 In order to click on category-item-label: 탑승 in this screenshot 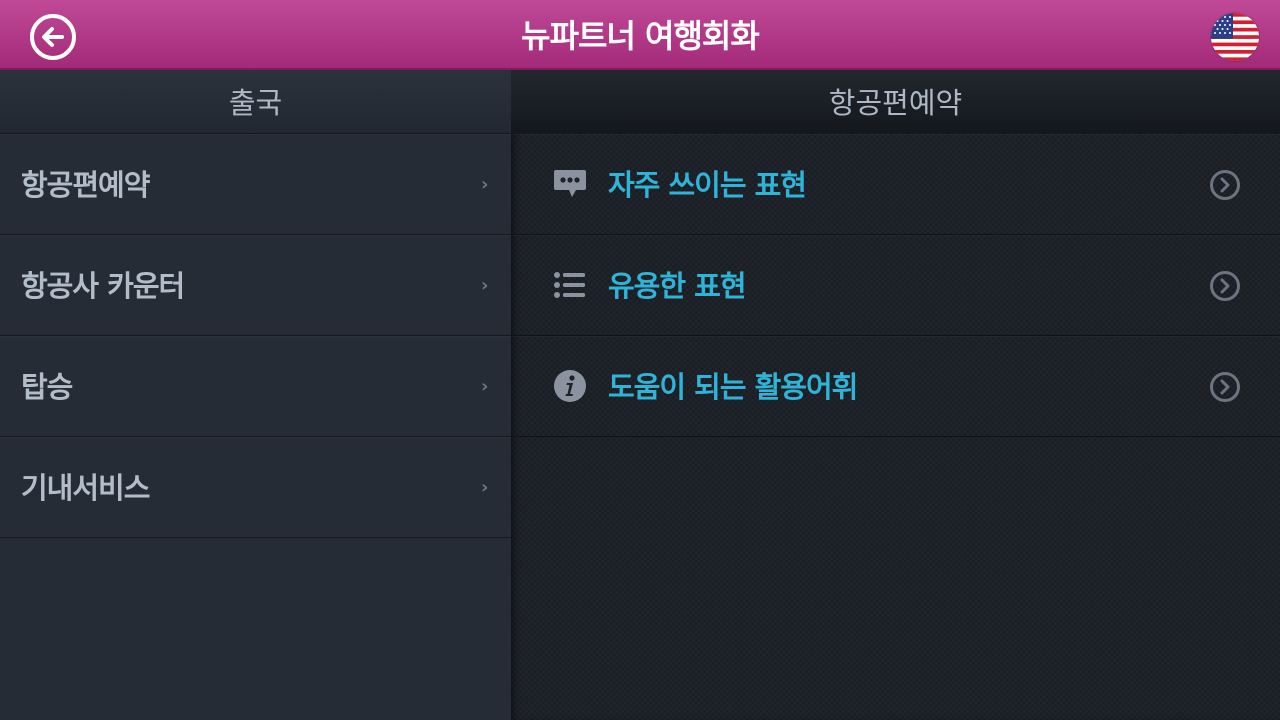, I will do `click(47, 387)`.